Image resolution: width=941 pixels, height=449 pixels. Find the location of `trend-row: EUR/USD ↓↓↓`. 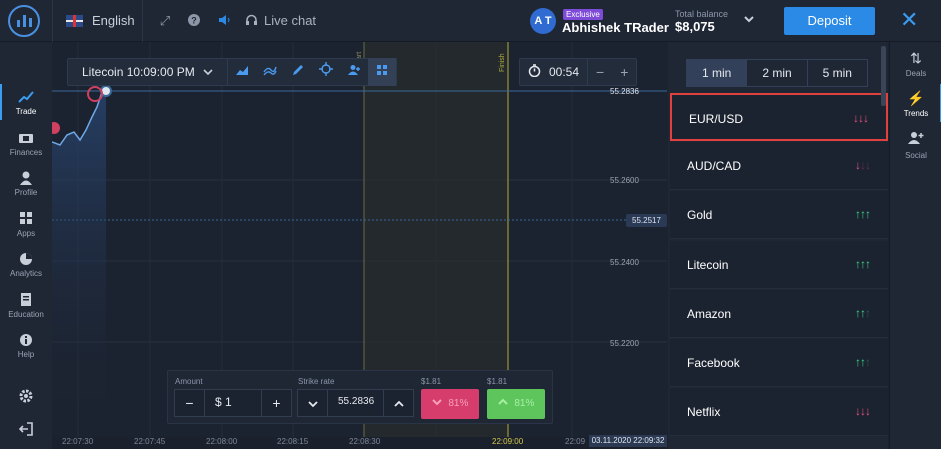

trend-row: EUR/USD ↓↓↓ is located at coordinates (779, 117).